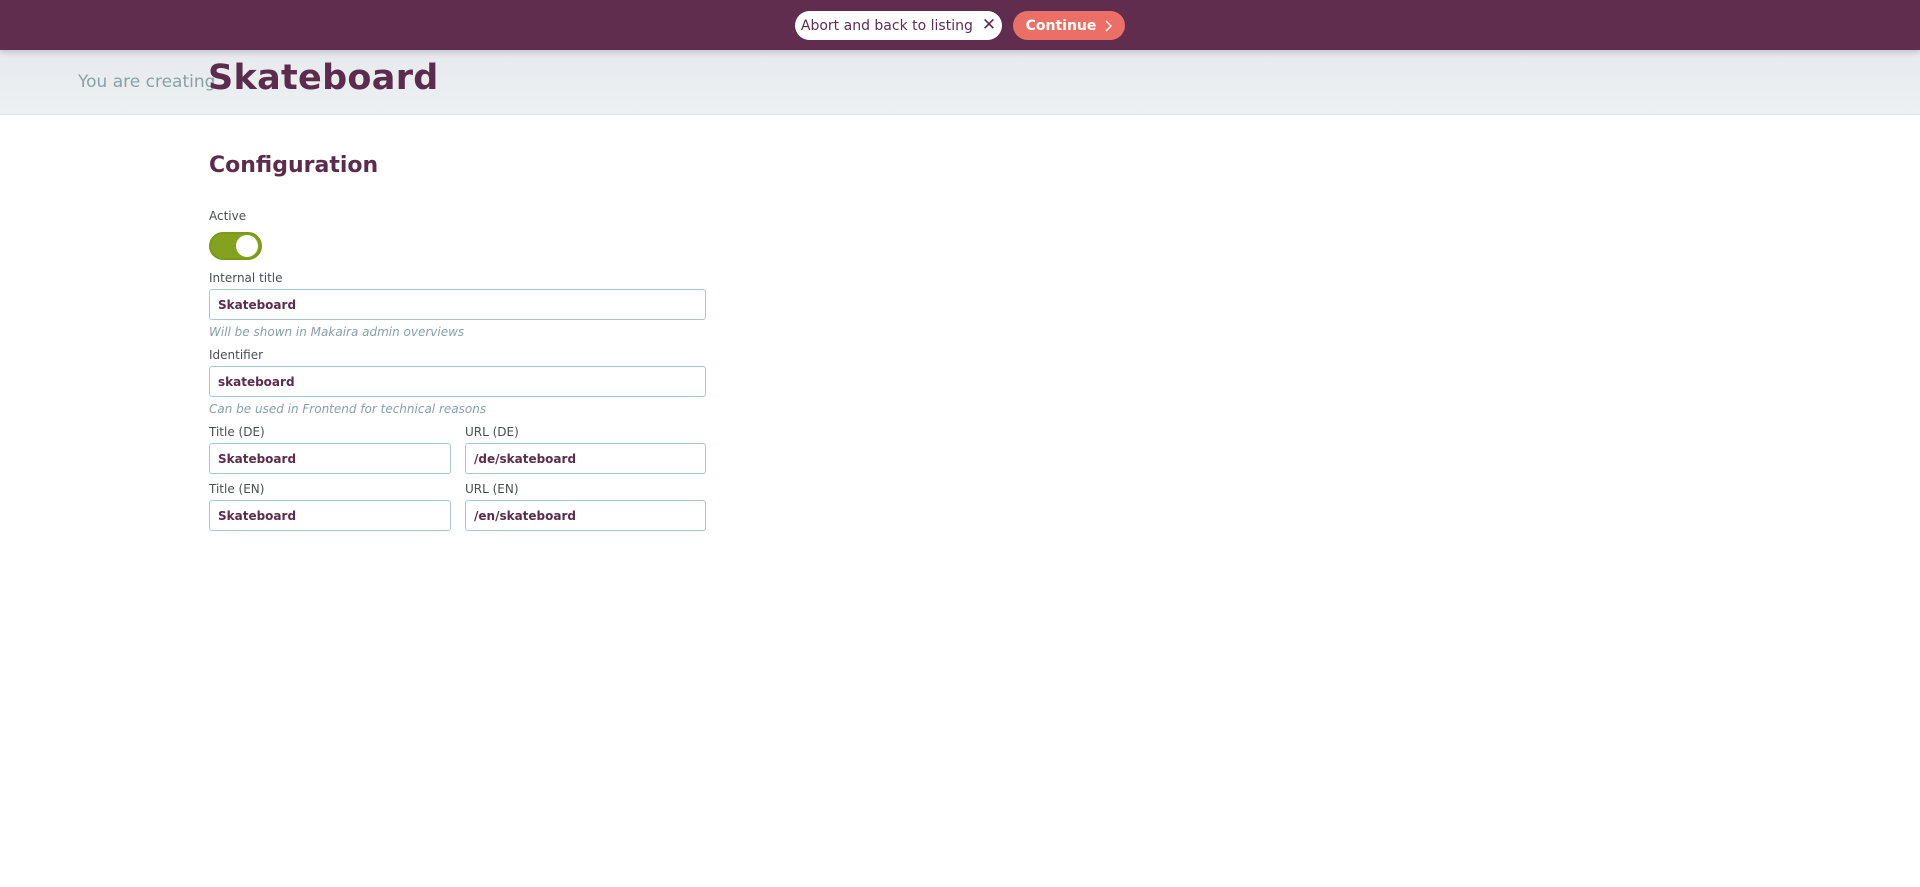 This screenshot has height=887, width=1920. Describe the element at coordinates (247, 246) in the screenshot. I see `toggle-knob` at that location.